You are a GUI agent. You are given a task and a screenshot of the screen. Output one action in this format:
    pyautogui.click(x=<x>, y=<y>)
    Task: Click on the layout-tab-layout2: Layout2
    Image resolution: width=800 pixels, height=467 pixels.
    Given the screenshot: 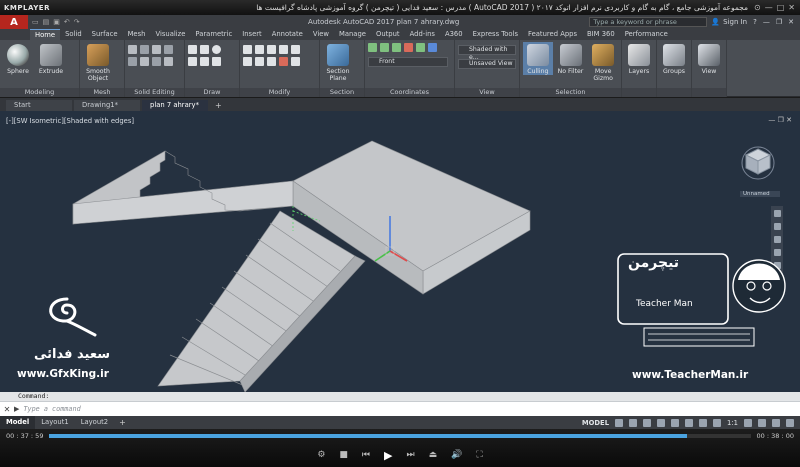 What is the action you would take?
    pyautogui.click(x=94, y=422)
    